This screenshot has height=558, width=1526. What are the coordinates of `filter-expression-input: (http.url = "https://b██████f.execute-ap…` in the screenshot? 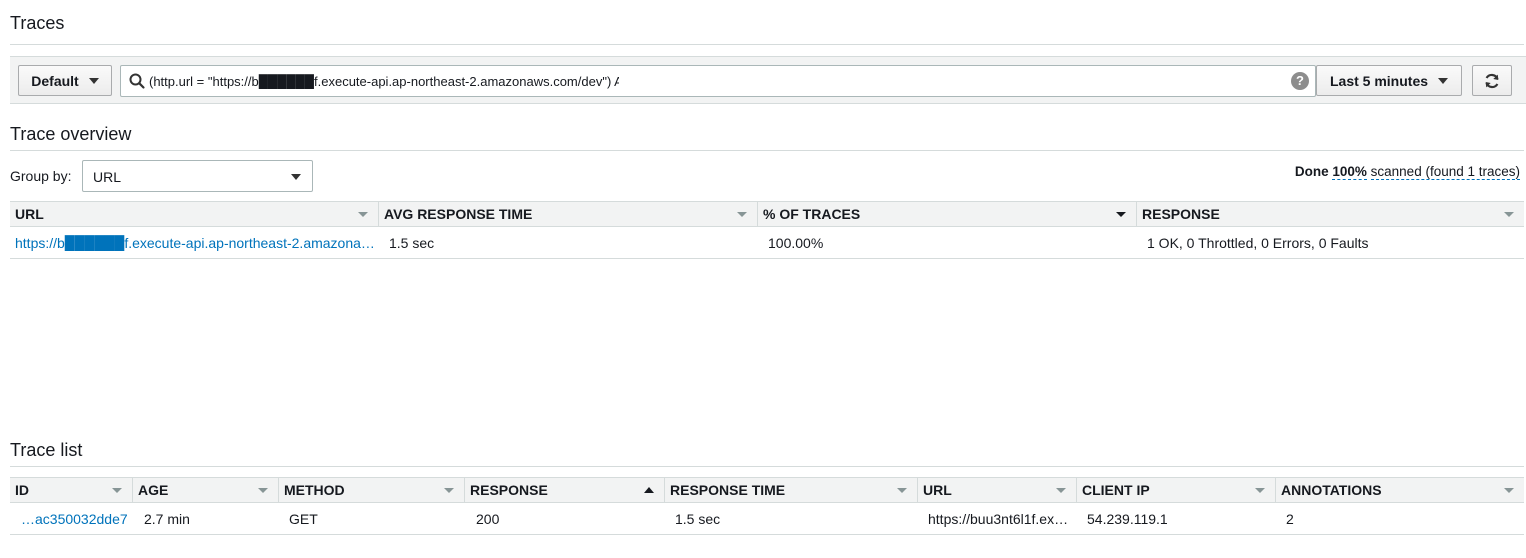 It's located at (718, 81).